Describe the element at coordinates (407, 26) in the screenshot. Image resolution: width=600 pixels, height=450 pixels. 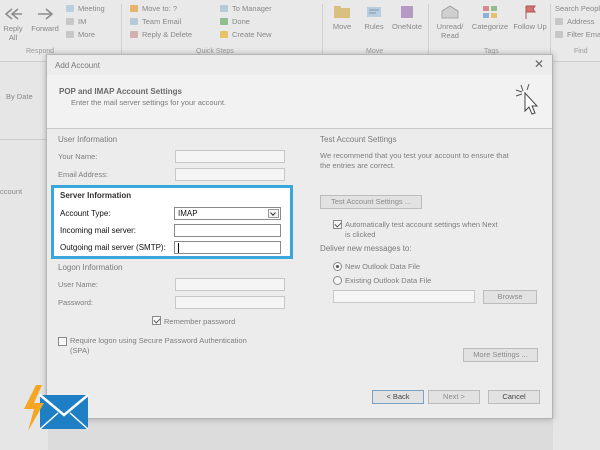
I see `onenote-label: OneNote` at that location.